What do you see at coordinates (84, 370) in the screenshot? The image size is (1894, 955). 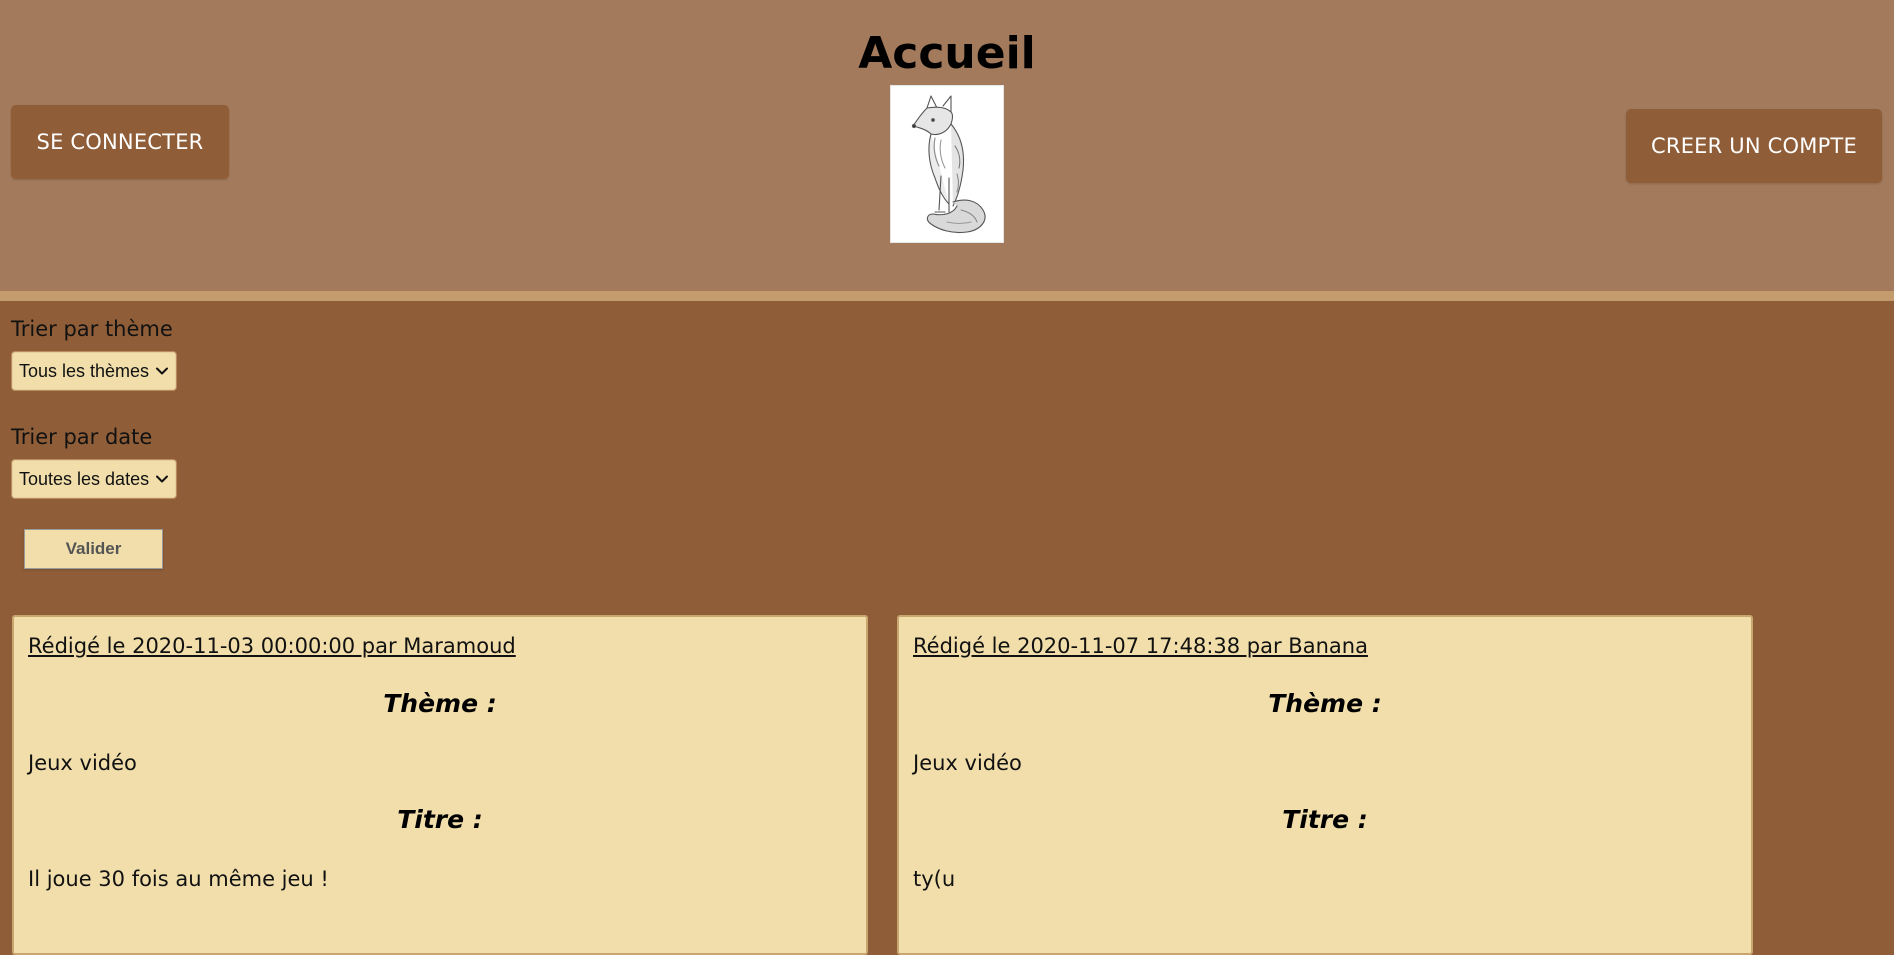 I see `theme-filter-value: Tous les thèmes` at bounding box center [84, 370].